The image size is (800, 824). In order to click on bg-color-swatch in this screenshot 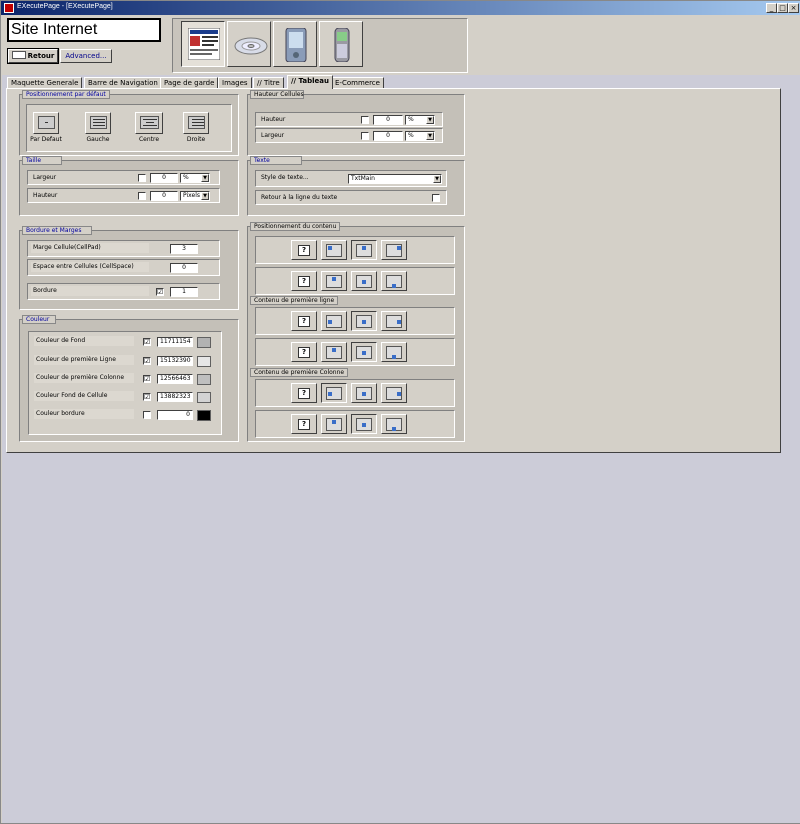, I will do `click(204, 342)`.